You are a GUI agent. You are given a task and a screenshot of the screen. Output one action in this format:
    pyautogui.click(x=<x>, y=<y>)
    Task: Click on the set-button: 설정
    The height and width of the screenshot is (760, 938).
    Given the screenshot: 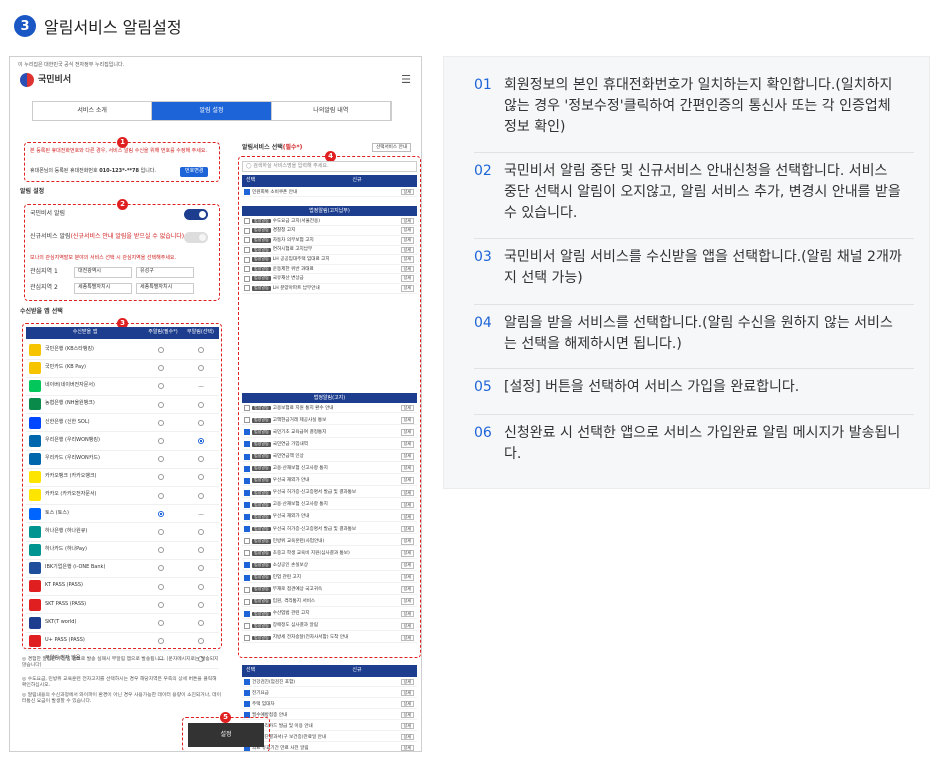 What is the action you would take?
    pyautogui.click(x=226, y=735)
    